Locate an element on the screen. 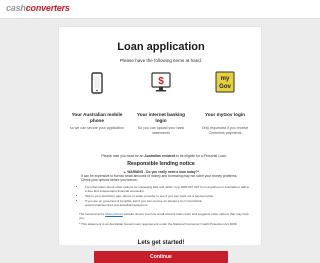 The width and height of the screenshot is (320, 263). moneysmart-link: MoneySmart is located at coordinates (114, 214).